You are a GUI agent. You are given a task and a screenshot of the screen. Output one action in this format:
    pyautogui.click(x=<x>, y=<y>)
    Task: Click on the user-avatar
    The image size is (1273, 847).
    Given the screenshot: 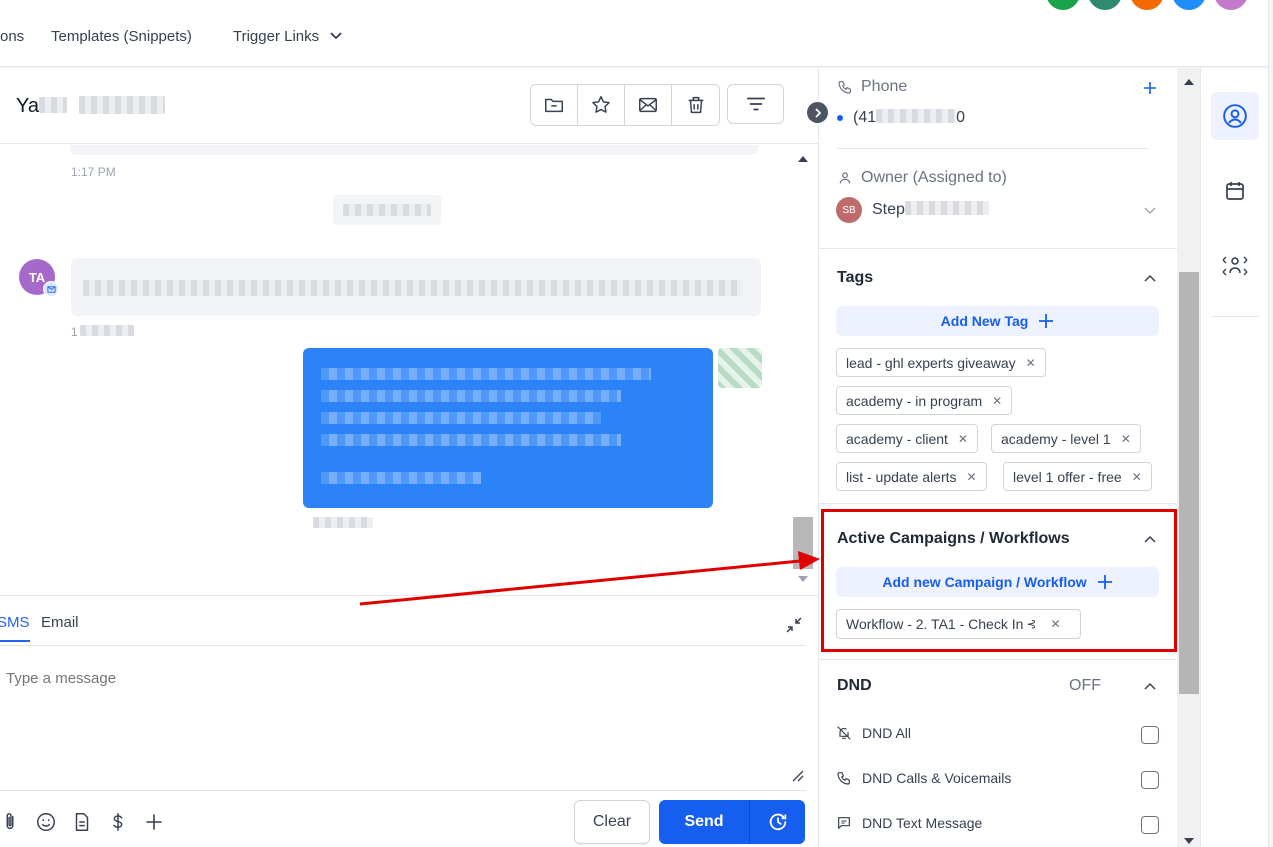 What is the action you would take?
    pyautogui.click(x=740, y=368)
    